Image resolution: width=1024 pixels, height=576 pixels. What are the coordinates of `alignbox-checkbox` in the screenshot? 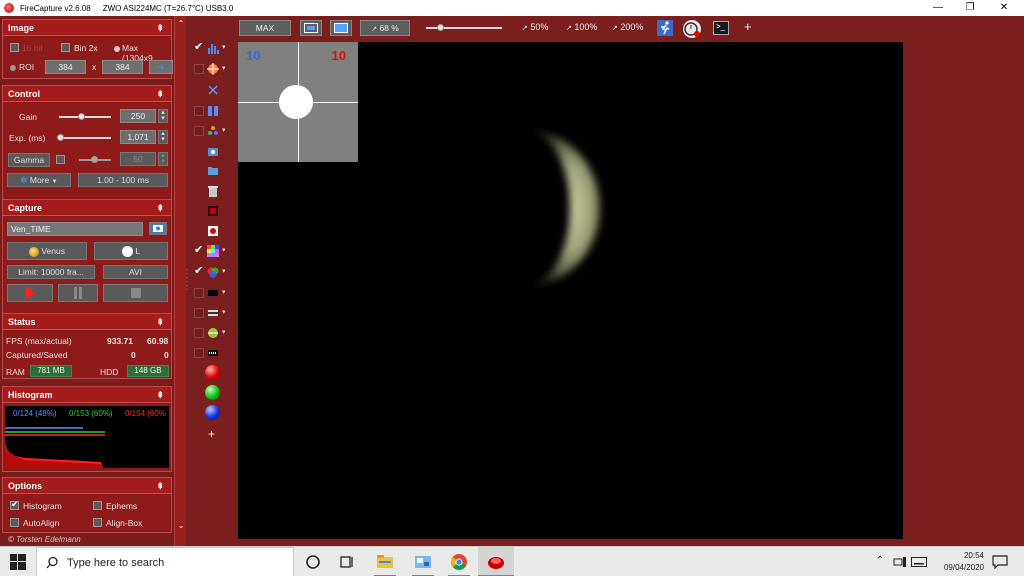 It's located at (97, 522).